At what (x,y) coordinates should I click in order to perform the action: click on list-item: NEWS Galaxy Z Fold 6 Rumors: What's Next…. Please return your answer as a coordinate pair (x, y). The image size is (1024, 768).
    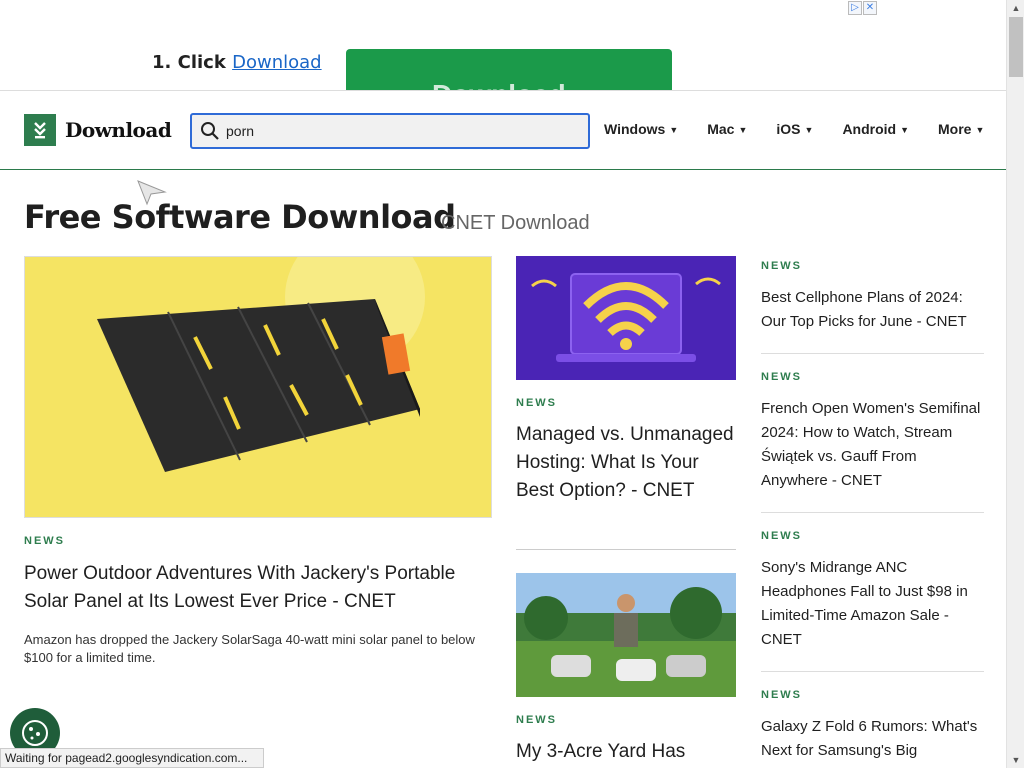
    Looking at the image, I should click on (872, 728).